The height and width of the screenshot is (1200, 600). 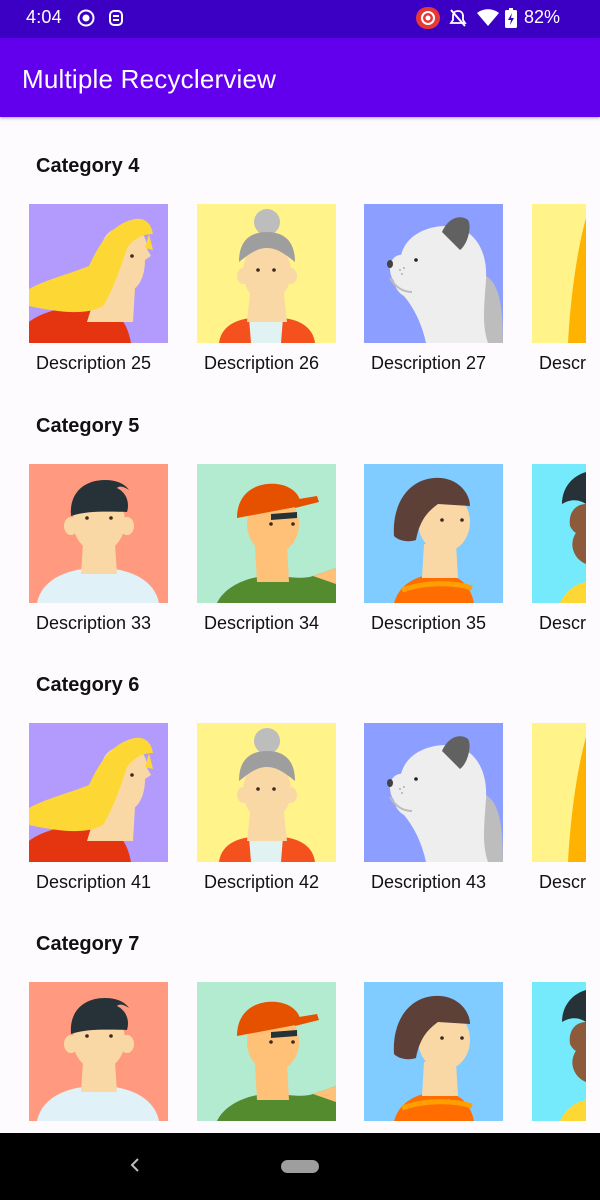 I want to click on list-item: Description 33, so click(x=98, y=550).